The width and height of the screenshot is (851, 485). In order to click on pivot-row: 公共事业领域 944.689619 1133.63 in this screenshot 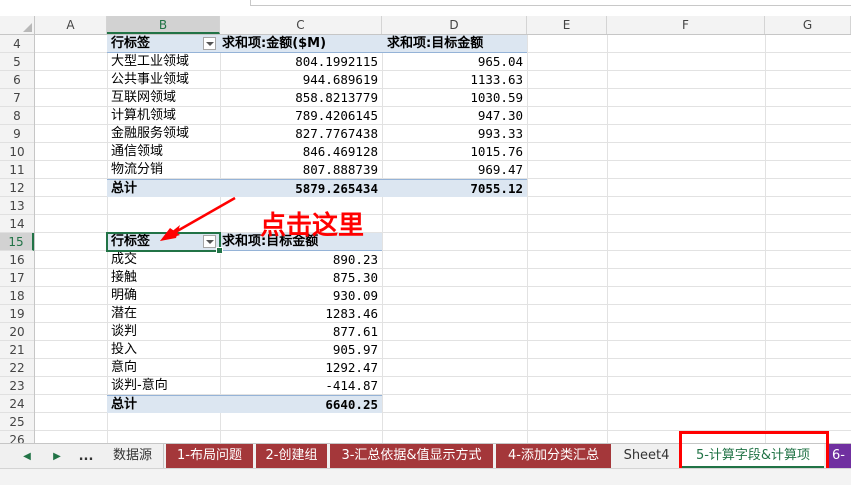, I will do `click(317, 80)`.